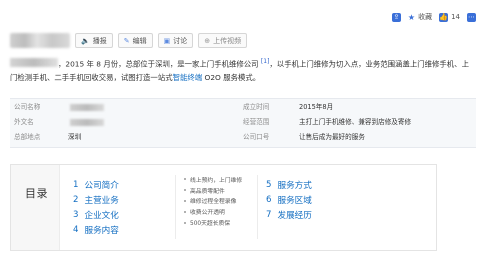  What do you see at coordinates (294, 215) in the screenshot?
I see `toc-item-label: 发展经历` at bounding box center [294, 215].